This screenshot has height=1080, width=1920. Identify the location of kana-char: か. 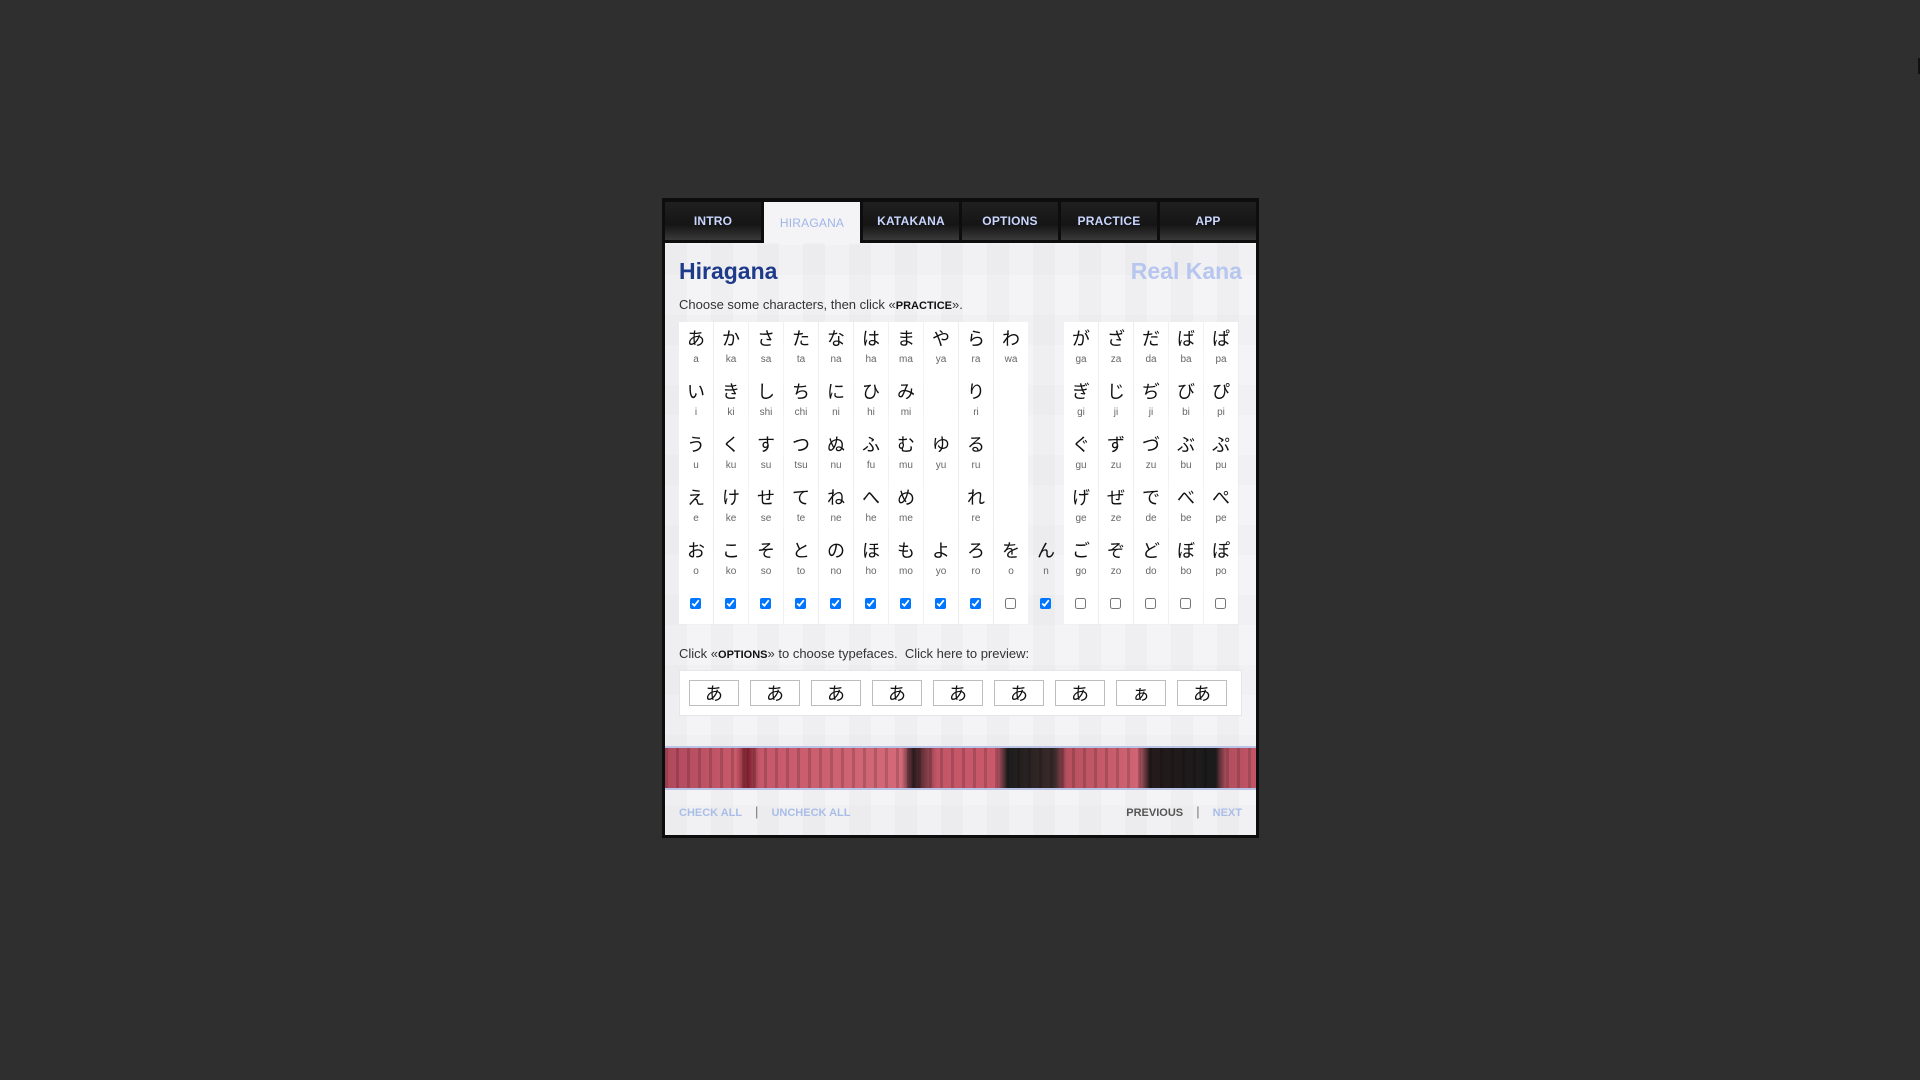
(731, 339).